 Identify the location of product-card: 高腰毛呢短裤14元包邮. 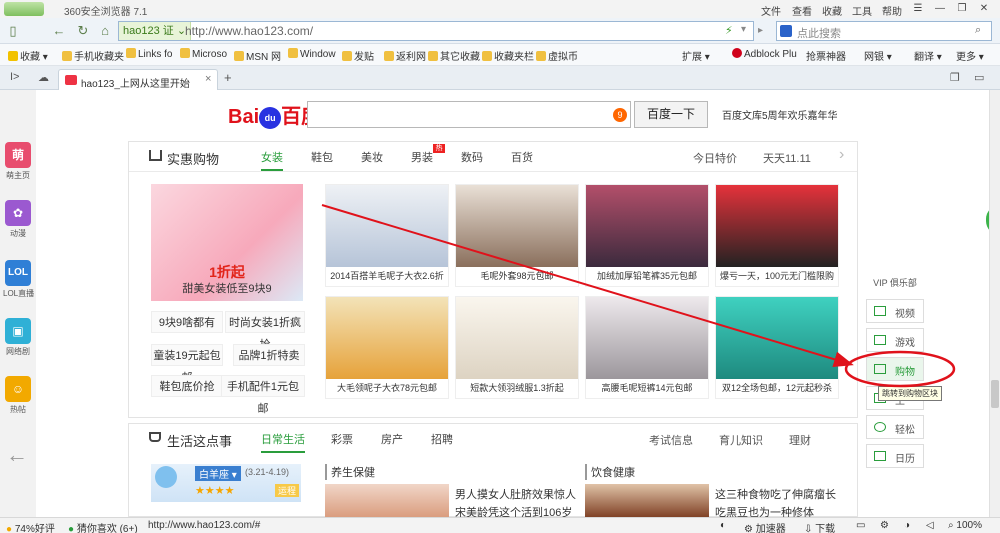
(647, 347).